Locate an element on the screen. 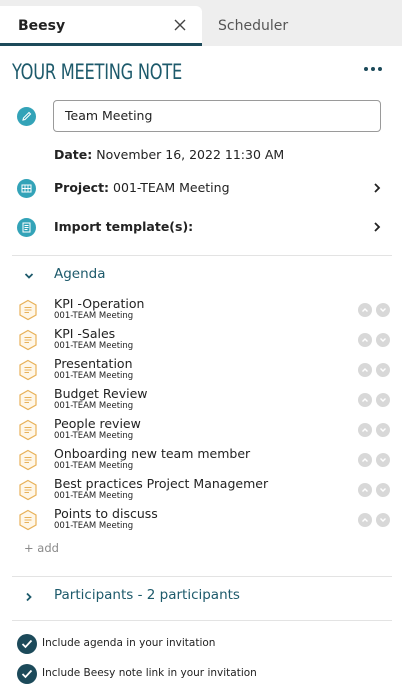 Image resolution: width=402 pixels, height=691 pixels. date-value: November 16, 2022 11:30 AM is located at coordinates (190, 154).